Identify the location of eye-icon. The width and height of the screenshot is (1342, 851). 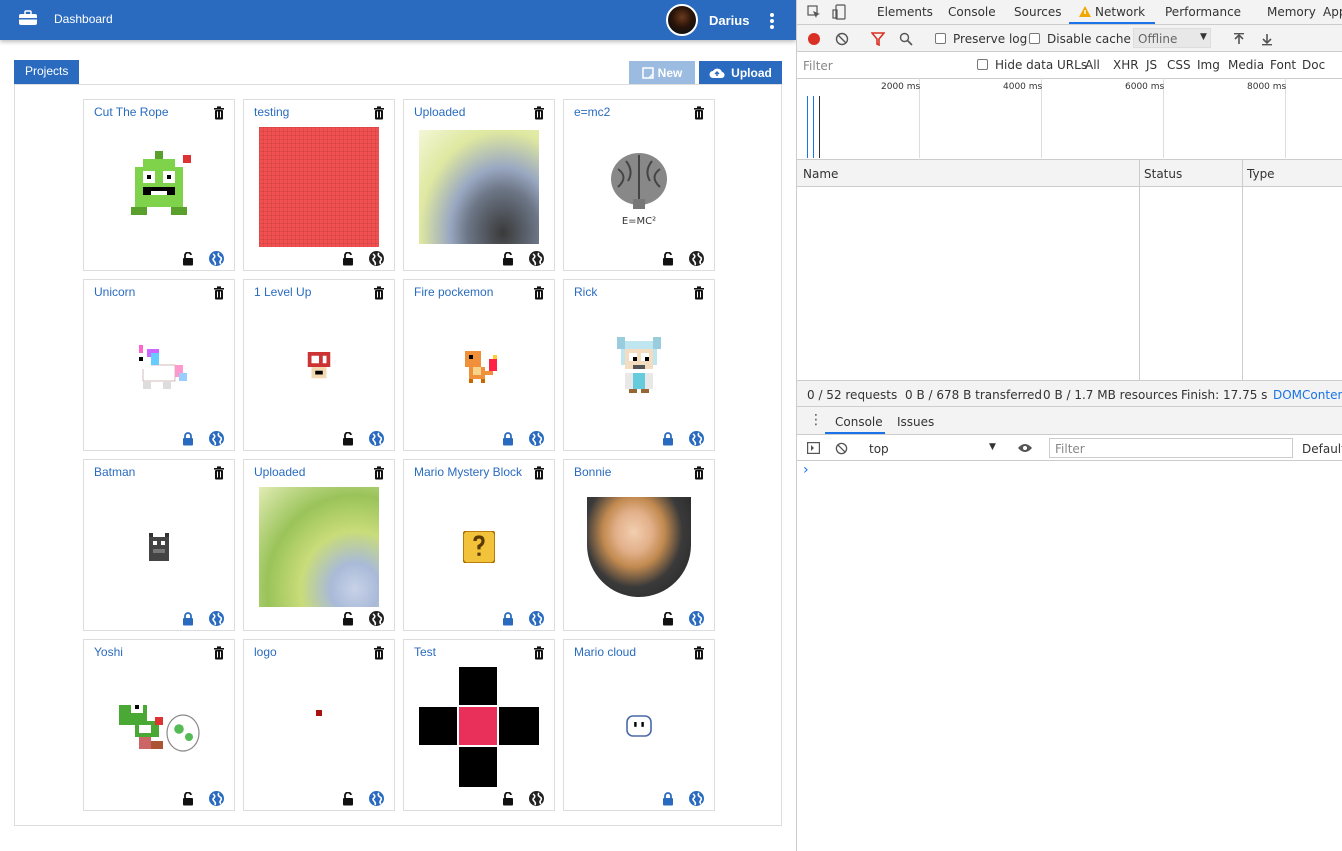
(1025, 448).